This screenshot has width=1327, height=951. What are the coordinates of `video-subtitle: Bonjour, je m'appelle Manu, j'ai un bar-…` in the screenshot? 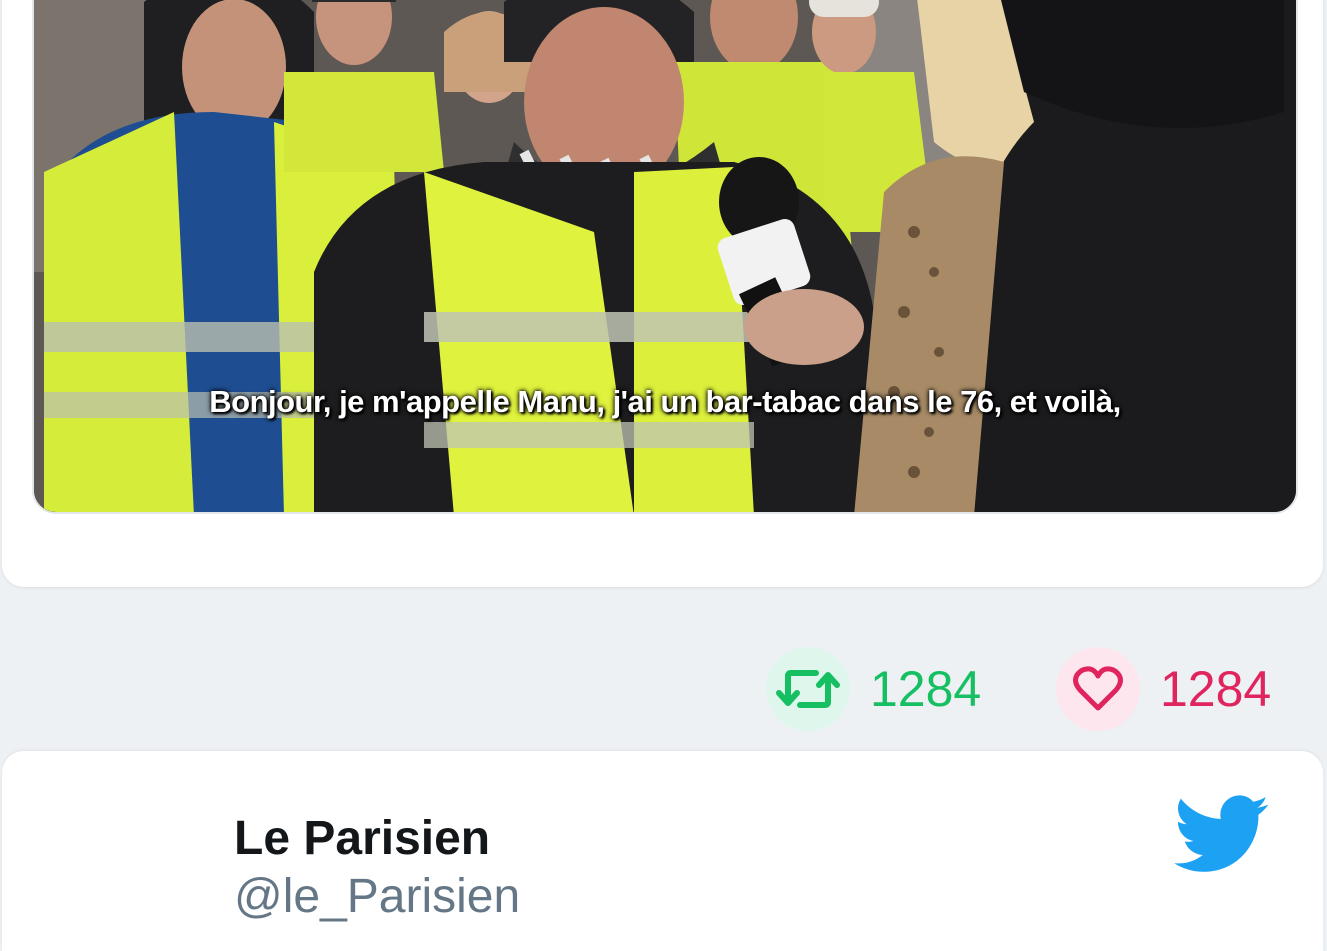 It's located at (665, 401).